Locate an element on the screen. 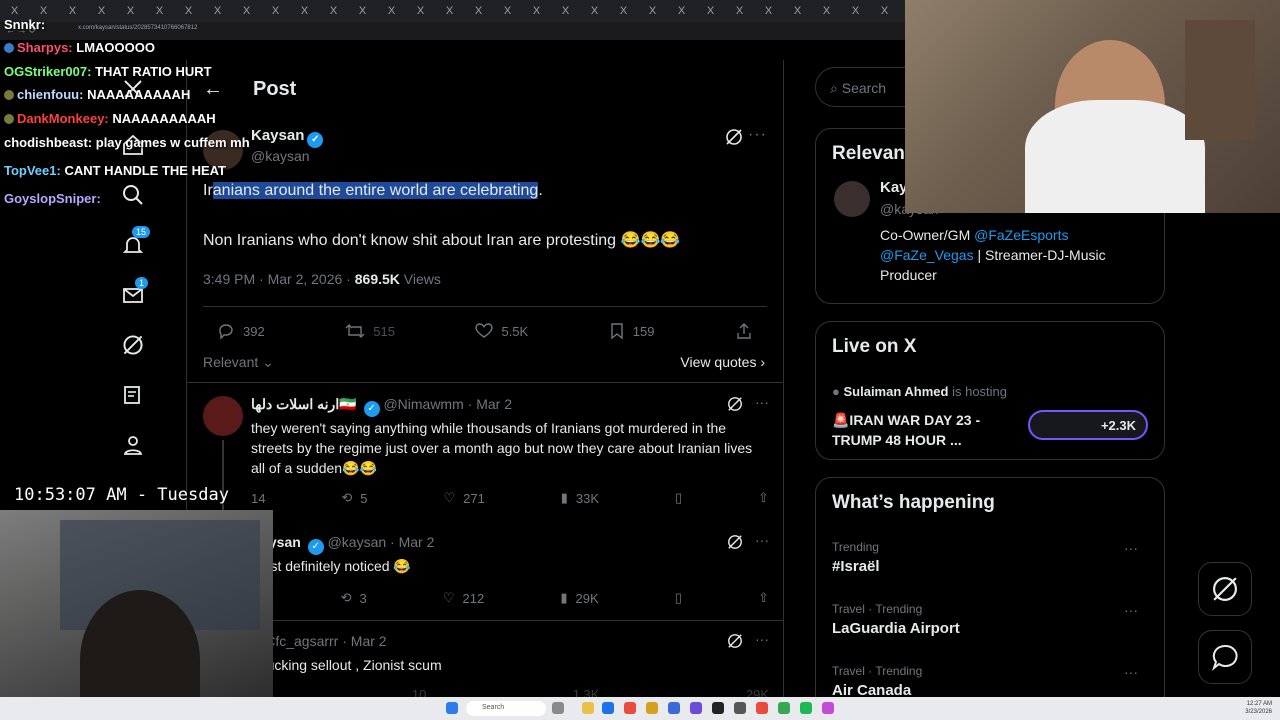 Image resolution: width=1280 pixels, height=720 pixels. author-handle: @kaysan is located at coordinates (280, 156).